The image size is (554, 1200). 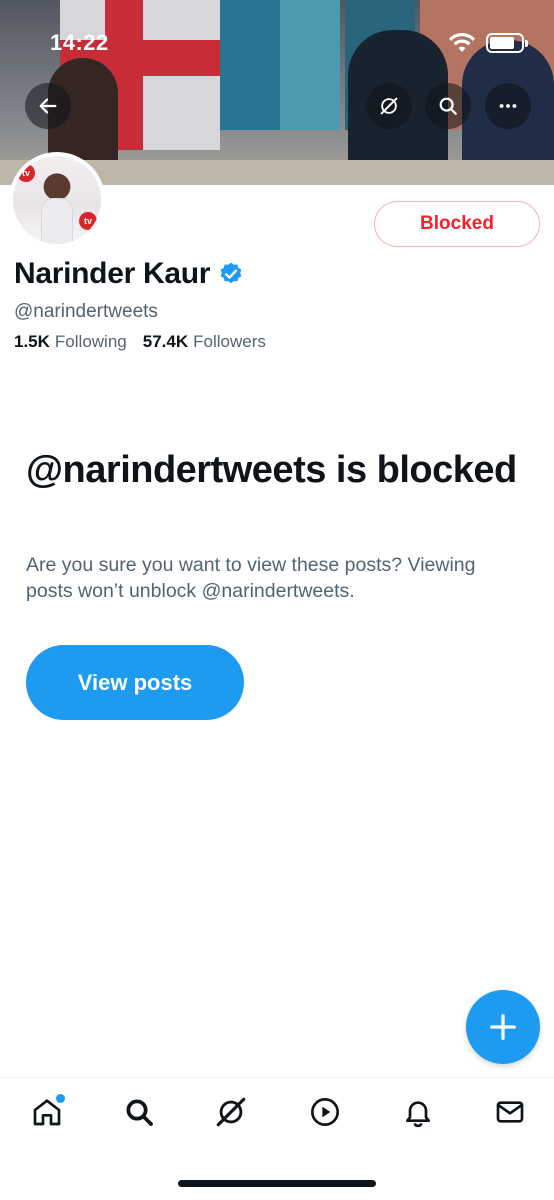 I want to click on more-button, so click(x=508, y=106).